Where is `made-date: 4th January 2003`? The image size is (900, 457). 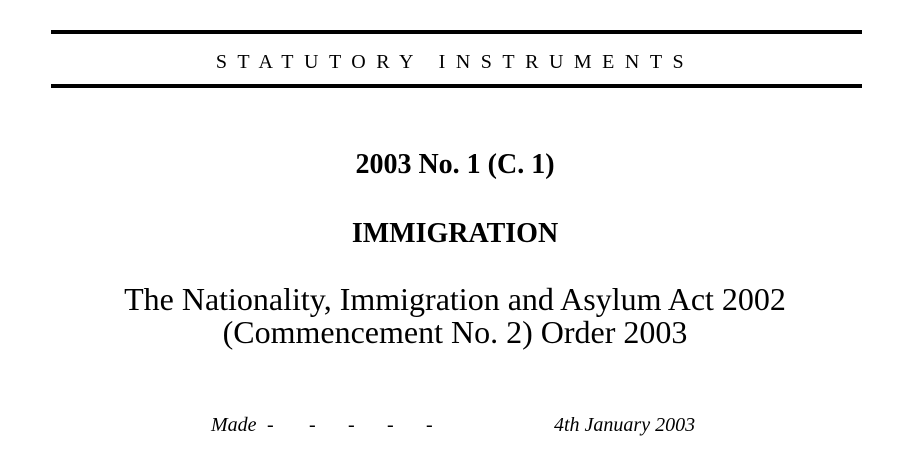 made-date: 4th January 2003 is located at coordinates (625, 425).